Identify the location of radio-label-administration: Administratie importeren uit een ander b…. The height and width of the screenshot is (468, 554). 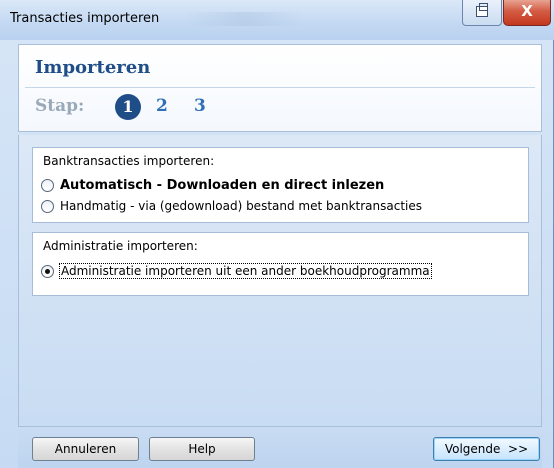
(245, 271).